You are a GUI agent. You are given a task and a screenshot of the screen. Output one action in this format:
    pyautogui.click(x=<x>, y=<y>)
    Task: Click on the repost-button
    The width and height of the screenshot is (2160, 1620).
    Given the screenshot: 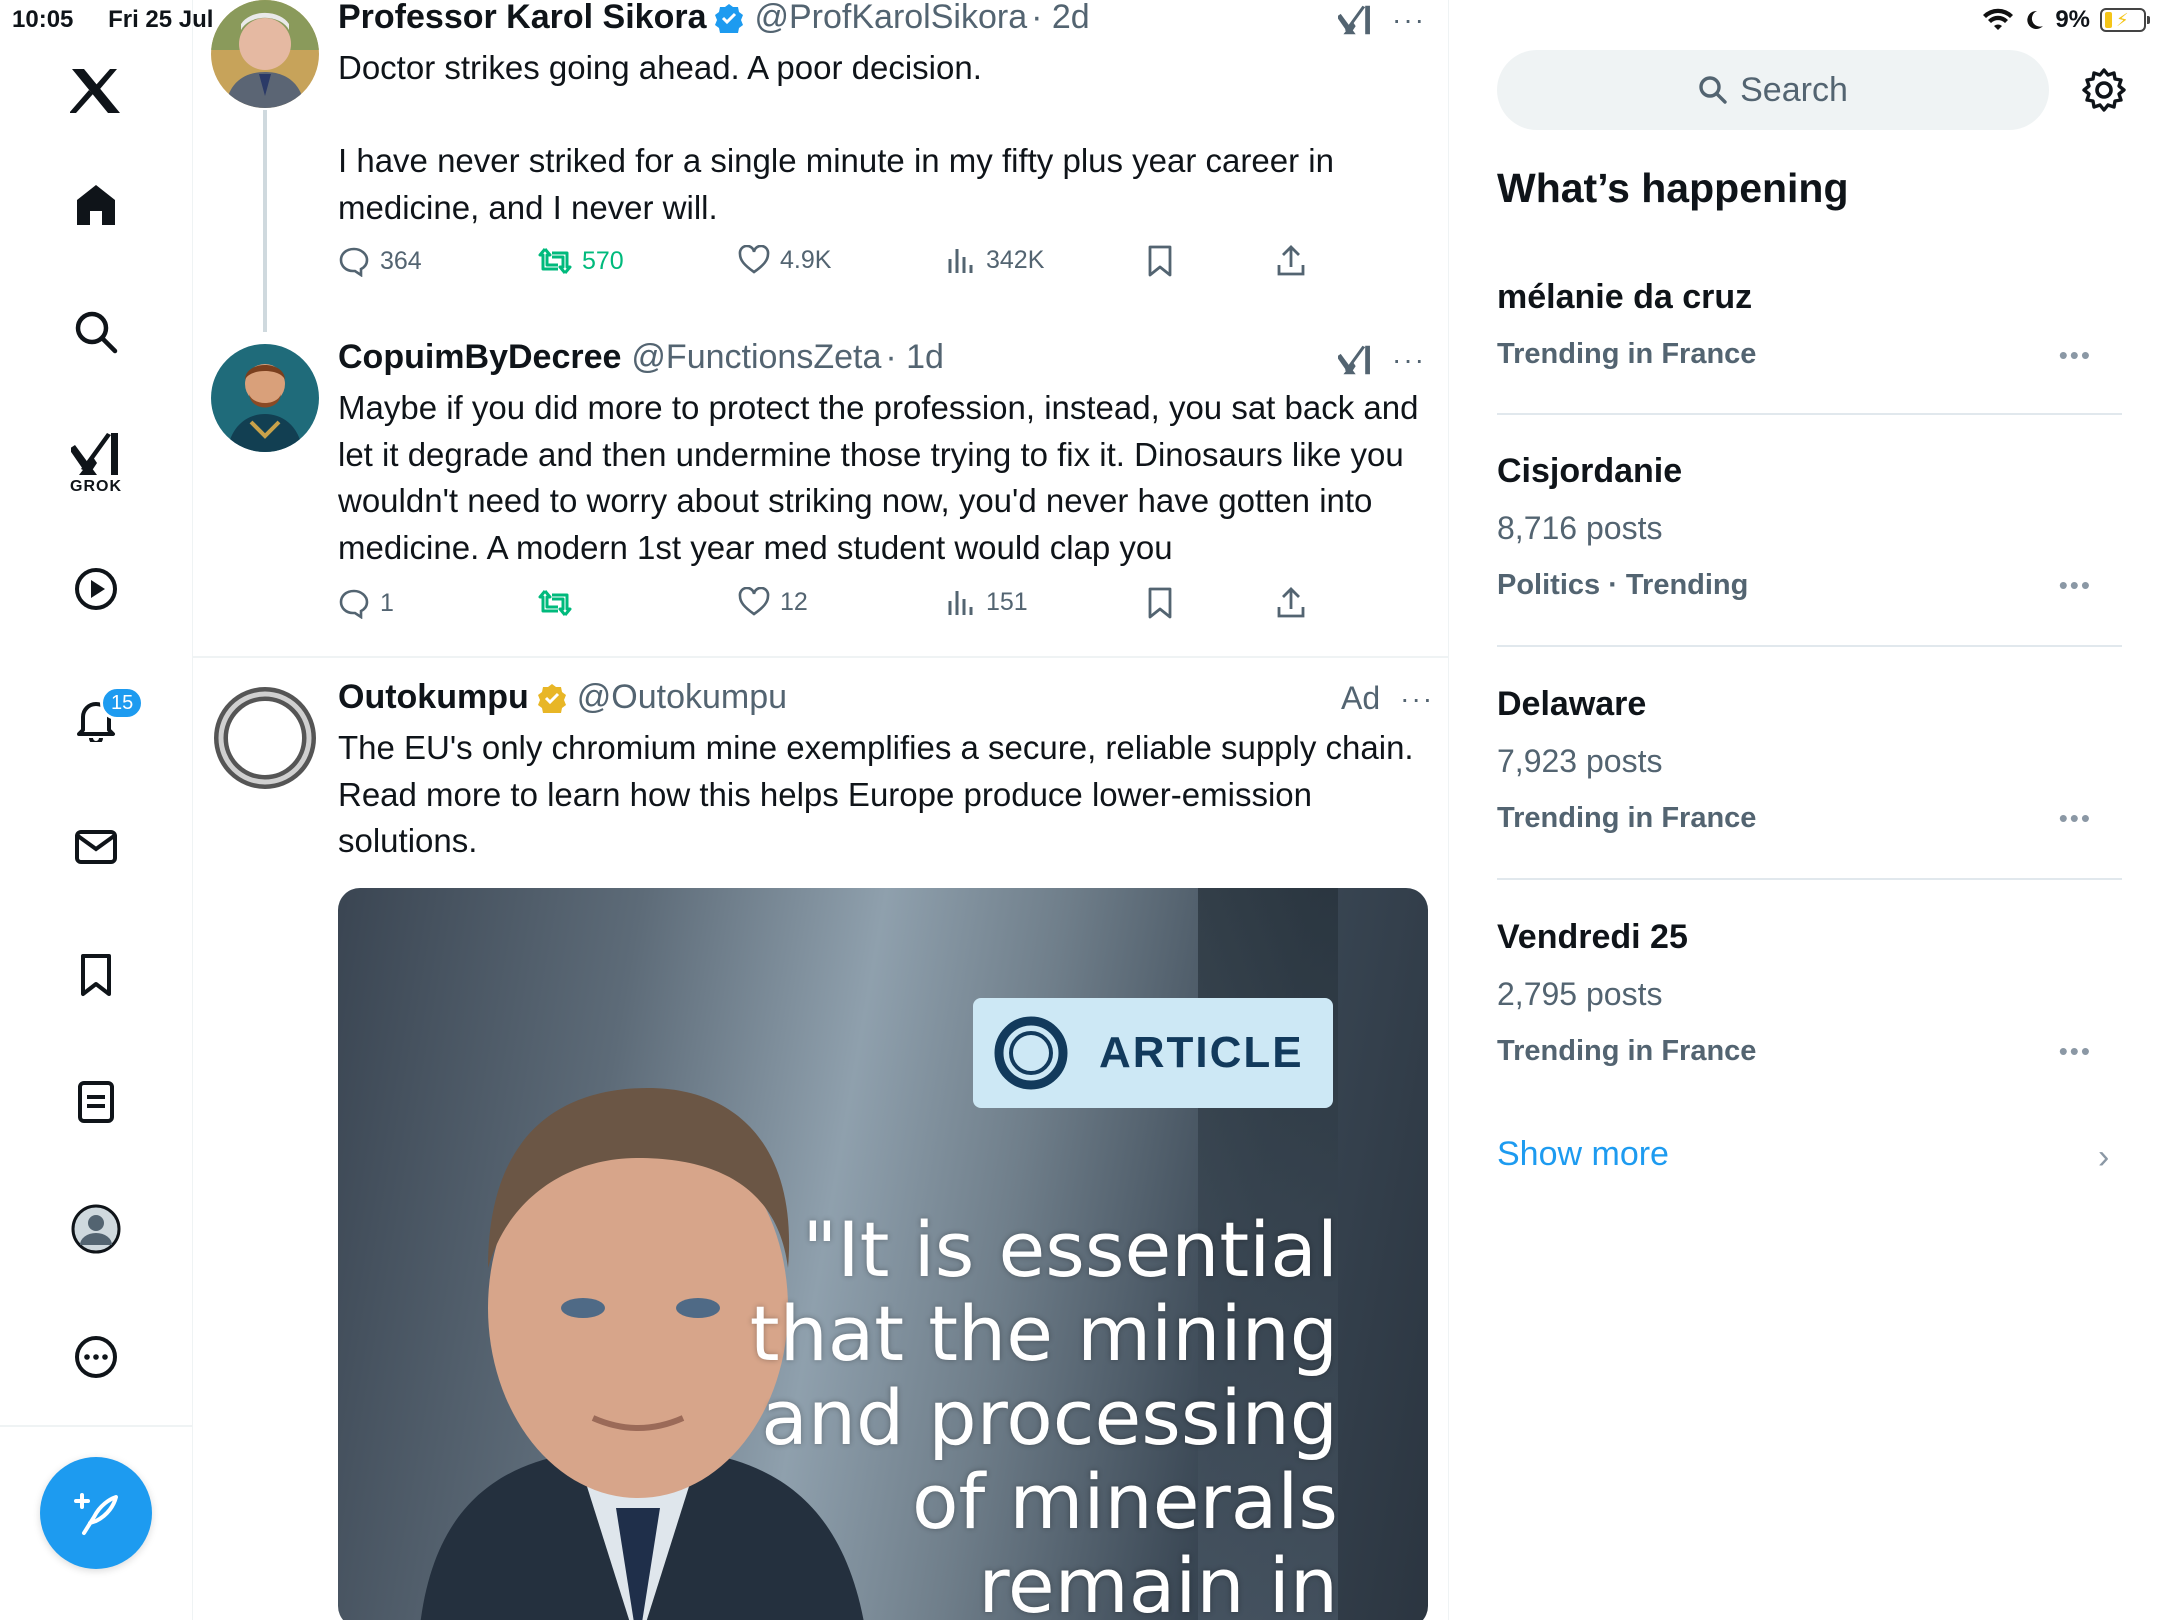 What is the action you would take?
    pyautogui.click(x=560, y=603)
    